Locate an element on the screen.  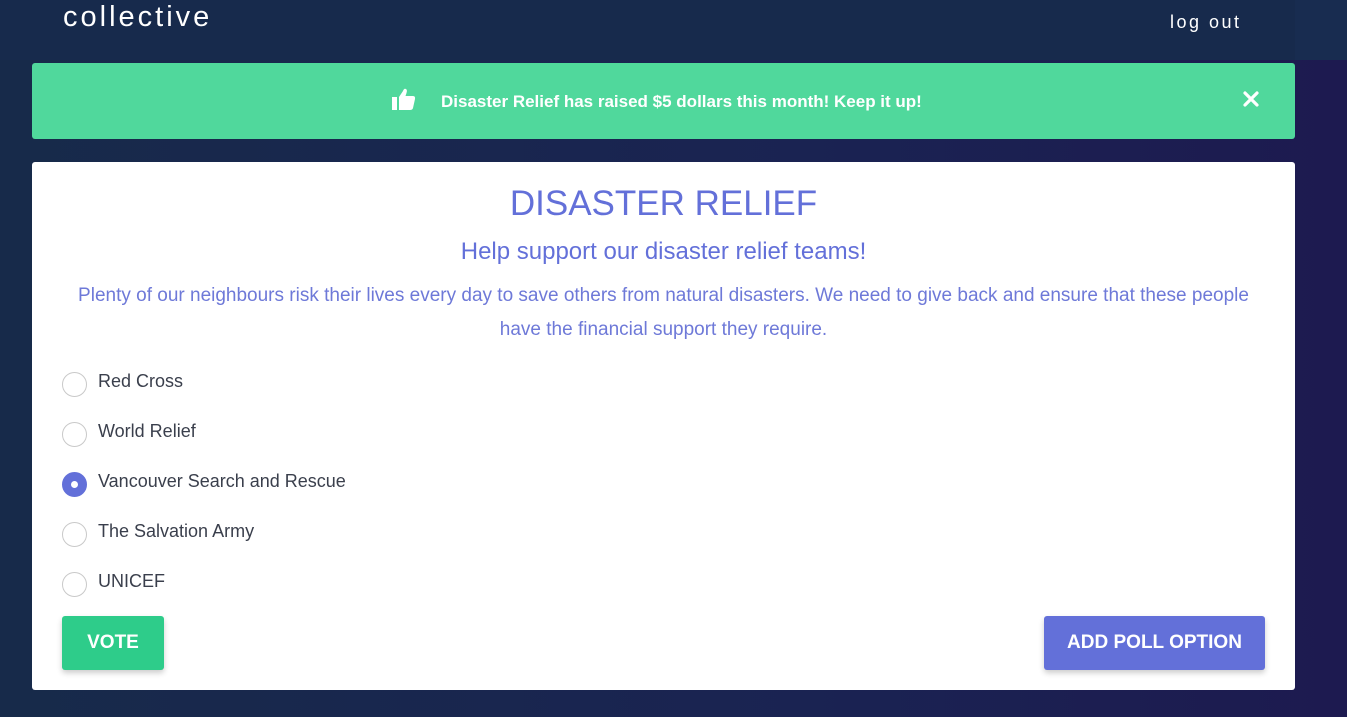
vote-button: VOTE is located at coordinates (113, 643).